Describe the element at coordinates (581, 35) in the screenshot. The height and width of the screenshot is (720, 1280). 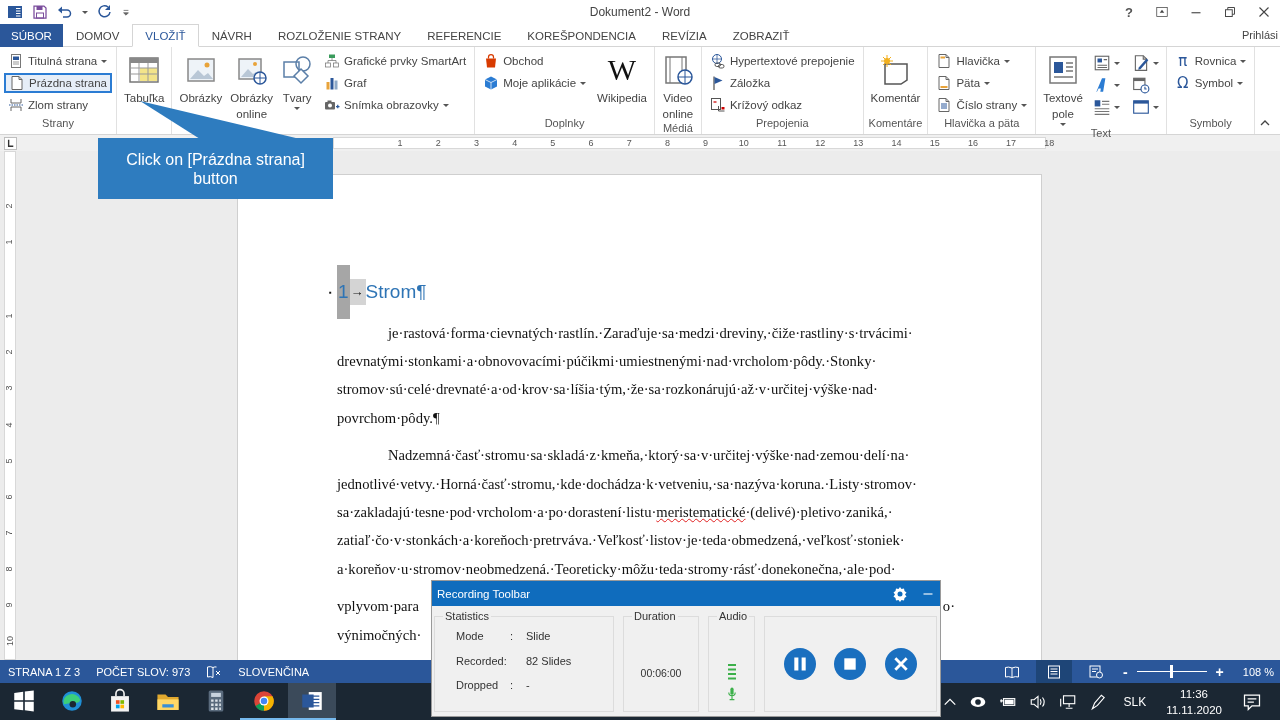
I see `ribbon-tab: KOREŠPONDENCIA` at that location.